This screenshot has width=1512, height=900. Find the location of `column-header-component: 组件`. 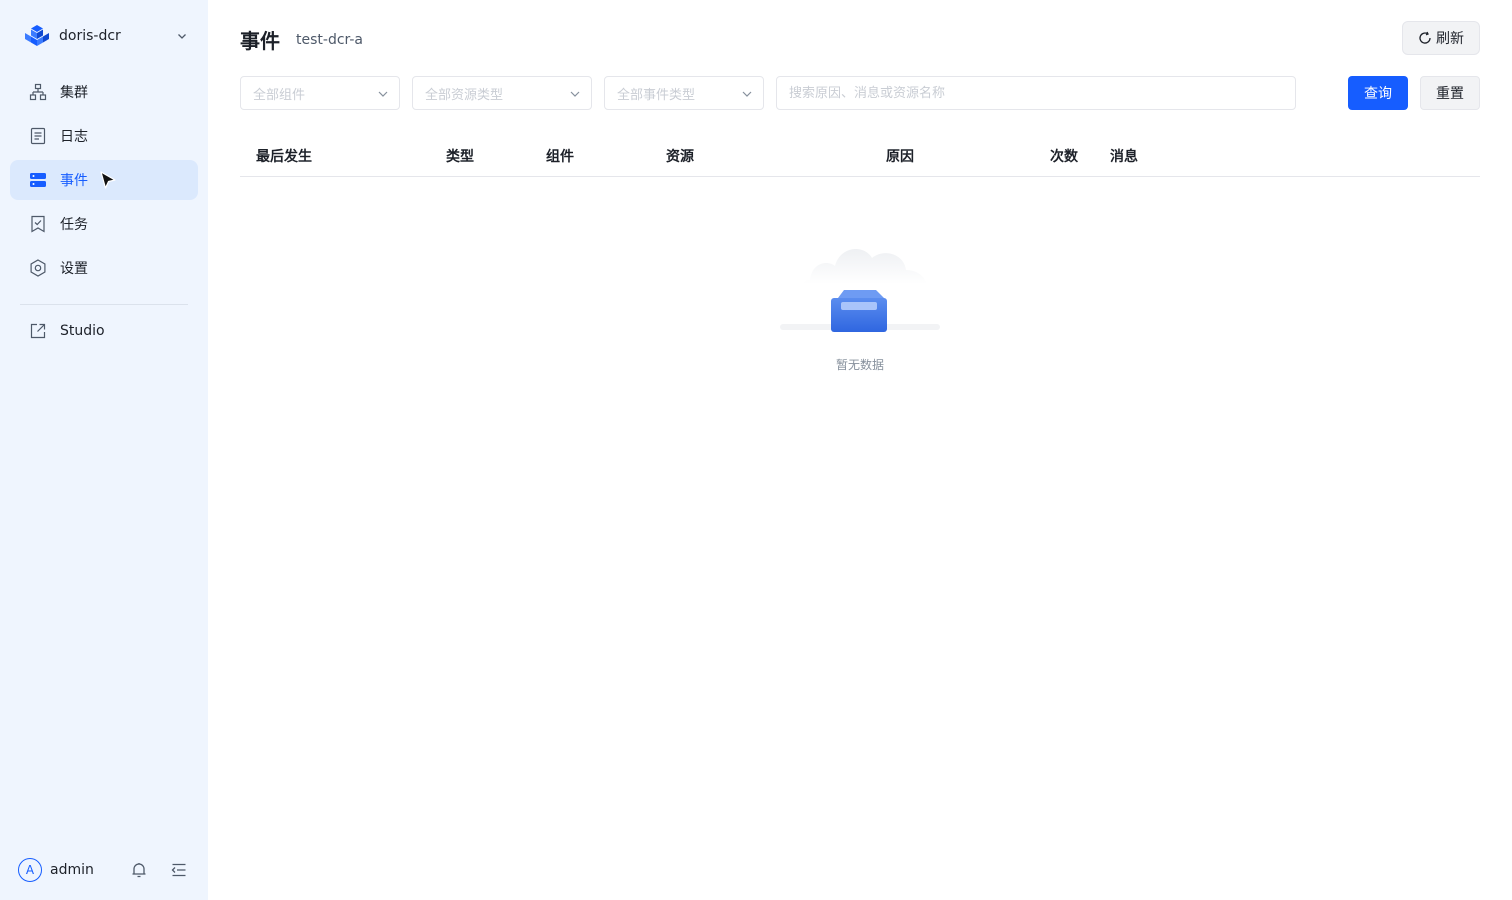

column-header-component: 组件 is located at coordinates (560, 157).